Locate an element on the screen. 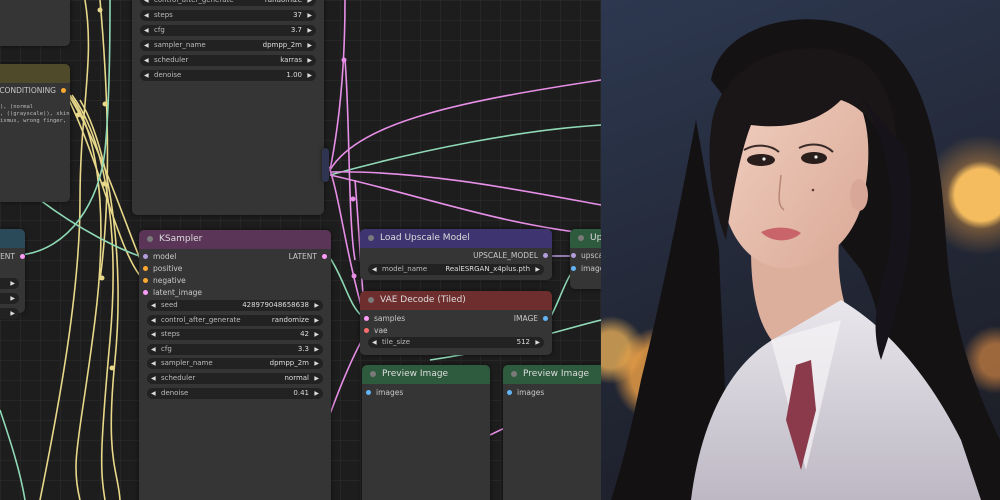  widget: ◀ steps 37 ▶ is located at coordinates (228, 15).